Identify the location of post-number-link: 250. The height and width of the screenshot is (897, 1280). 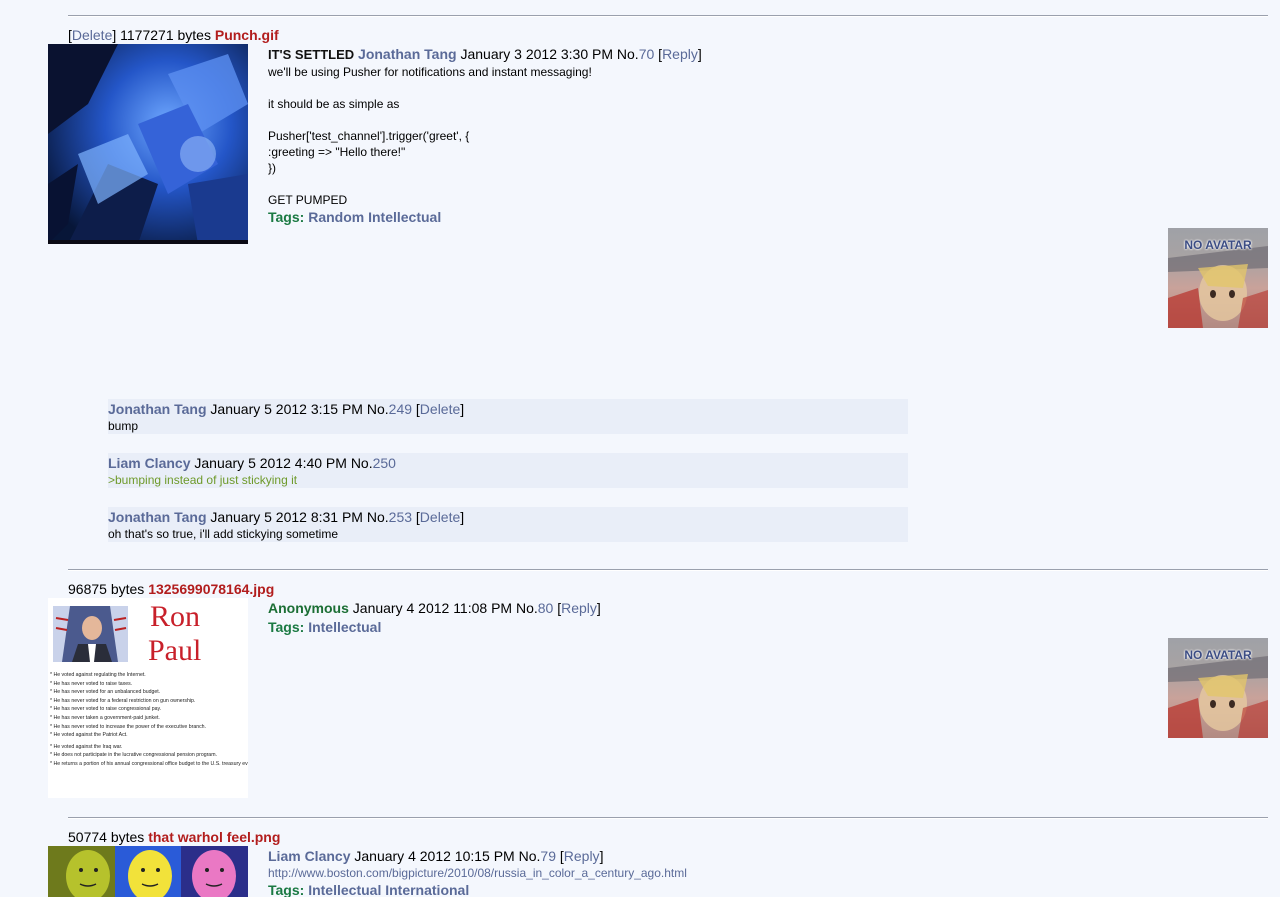
(384, 463).